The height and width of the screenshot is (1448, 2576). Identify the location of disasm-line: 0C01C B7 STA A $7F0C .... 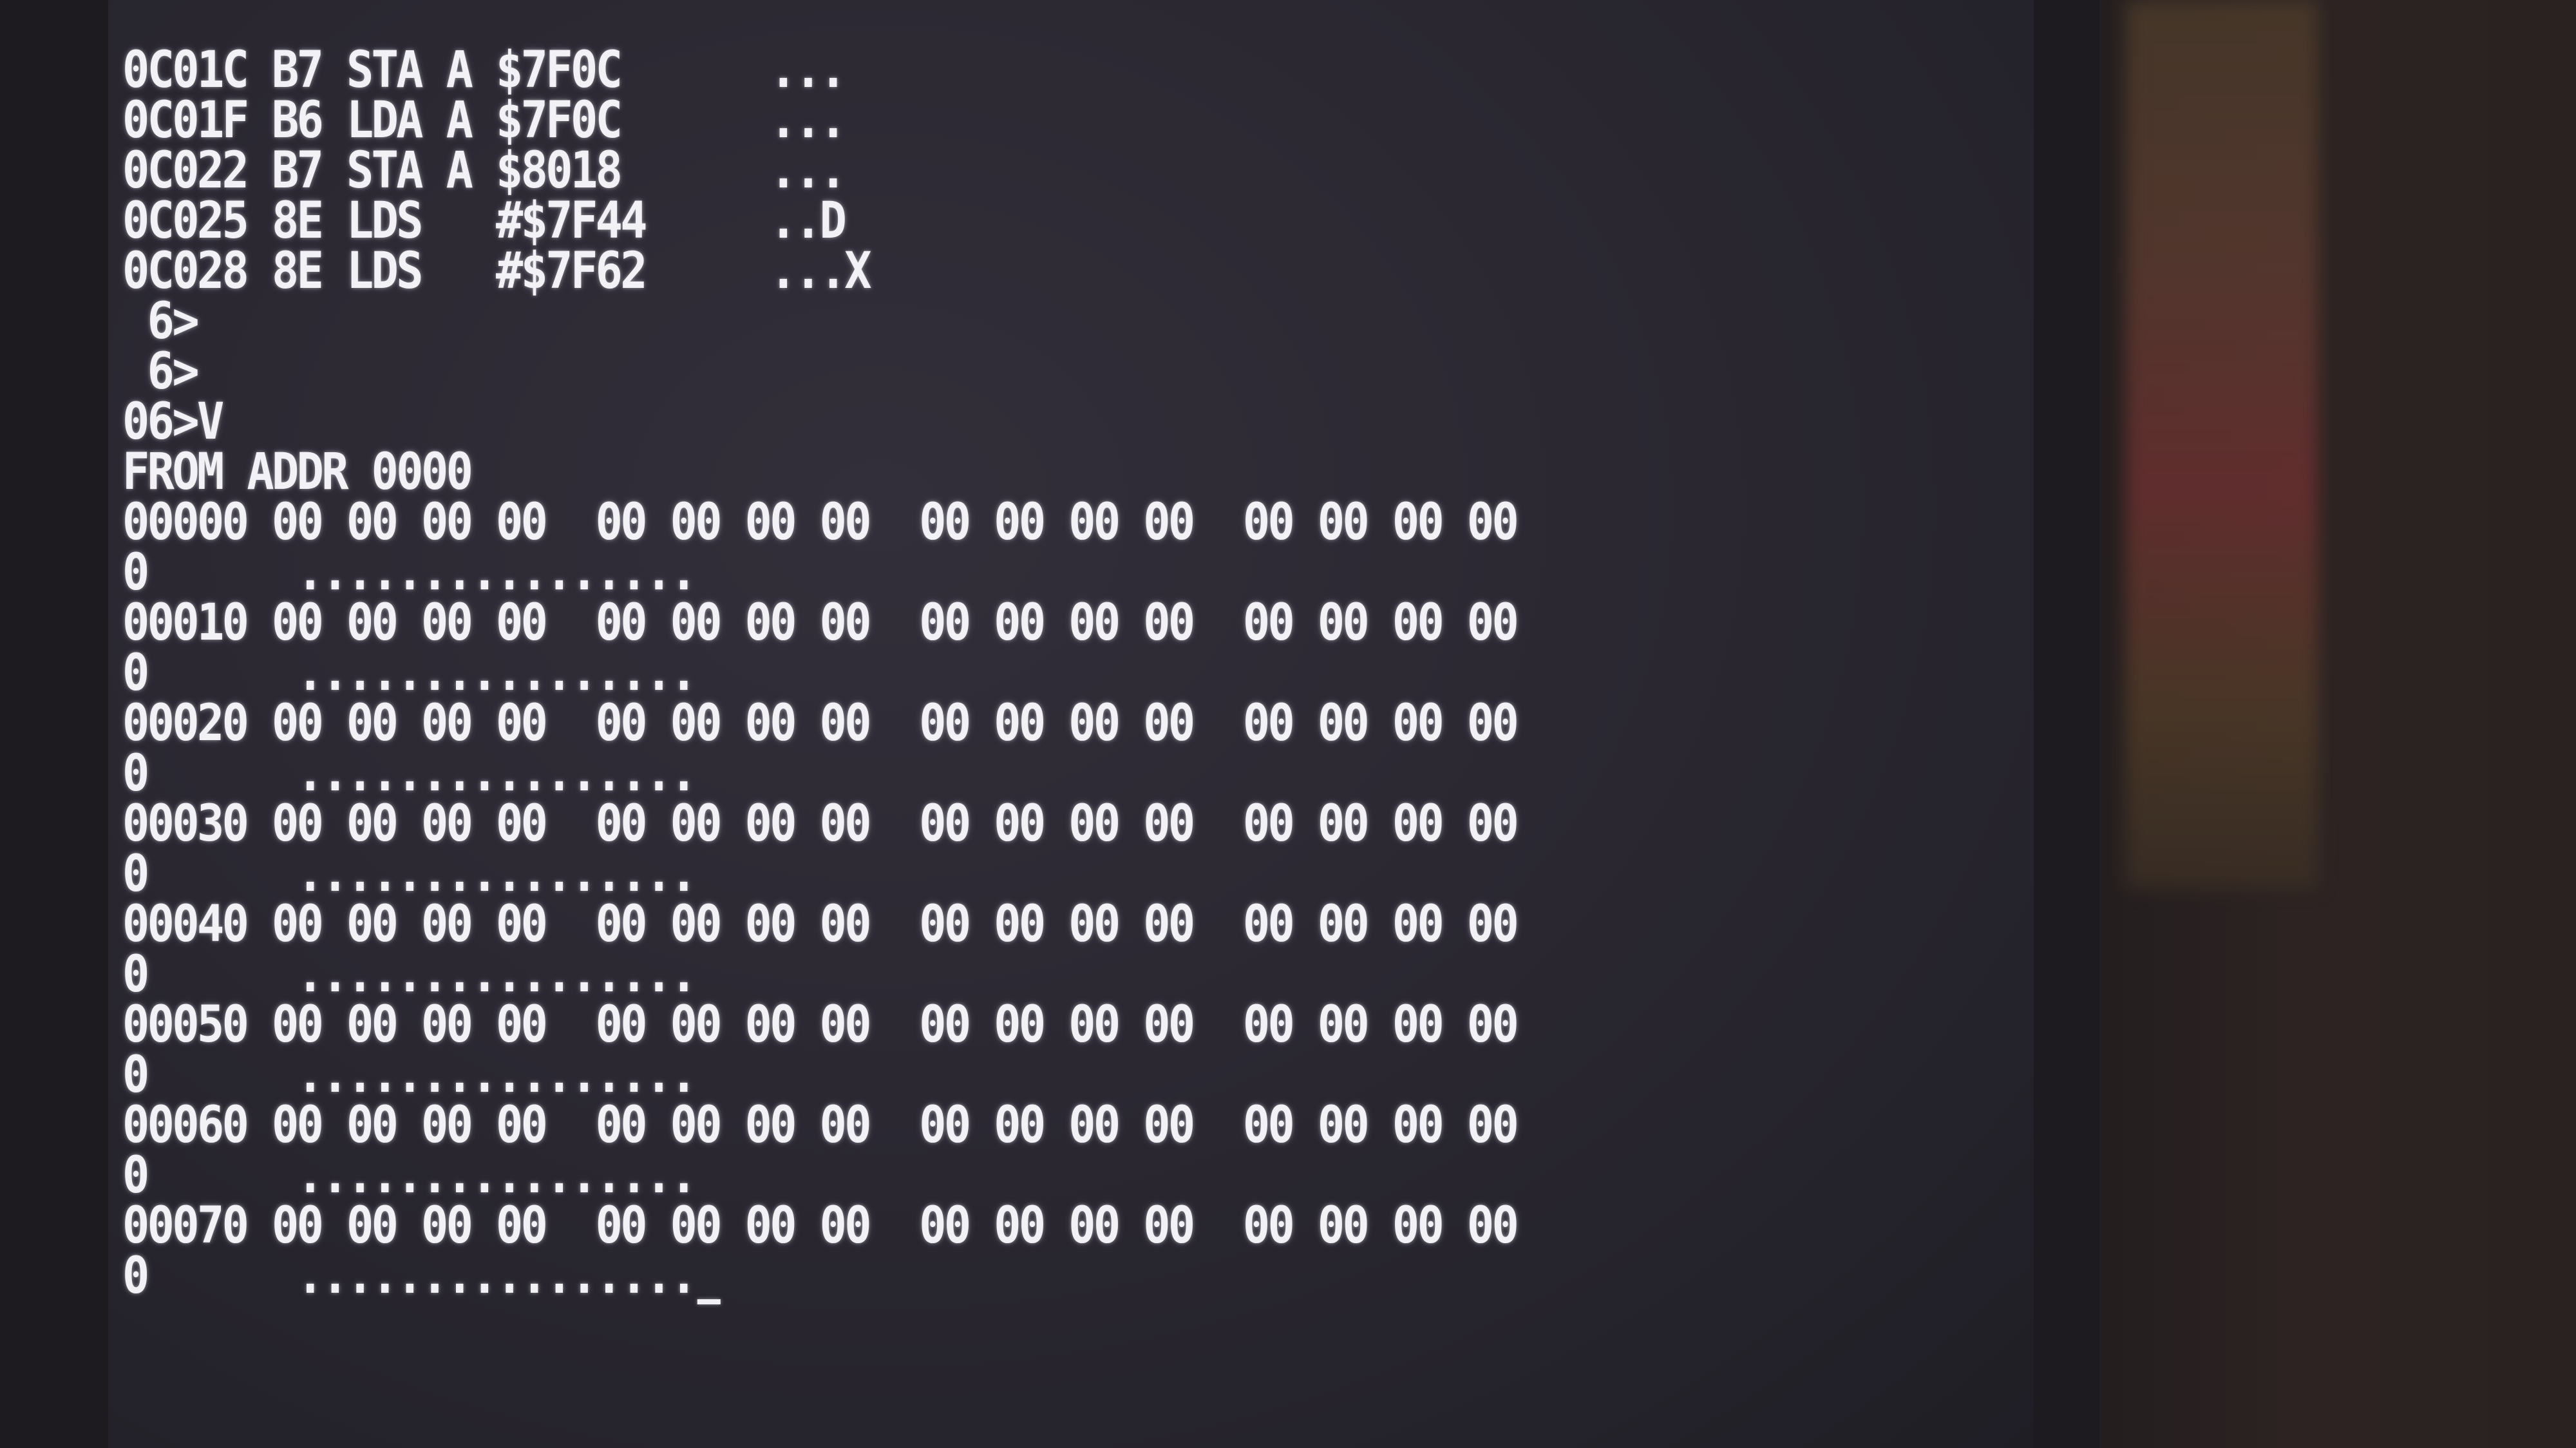
(484, 70).